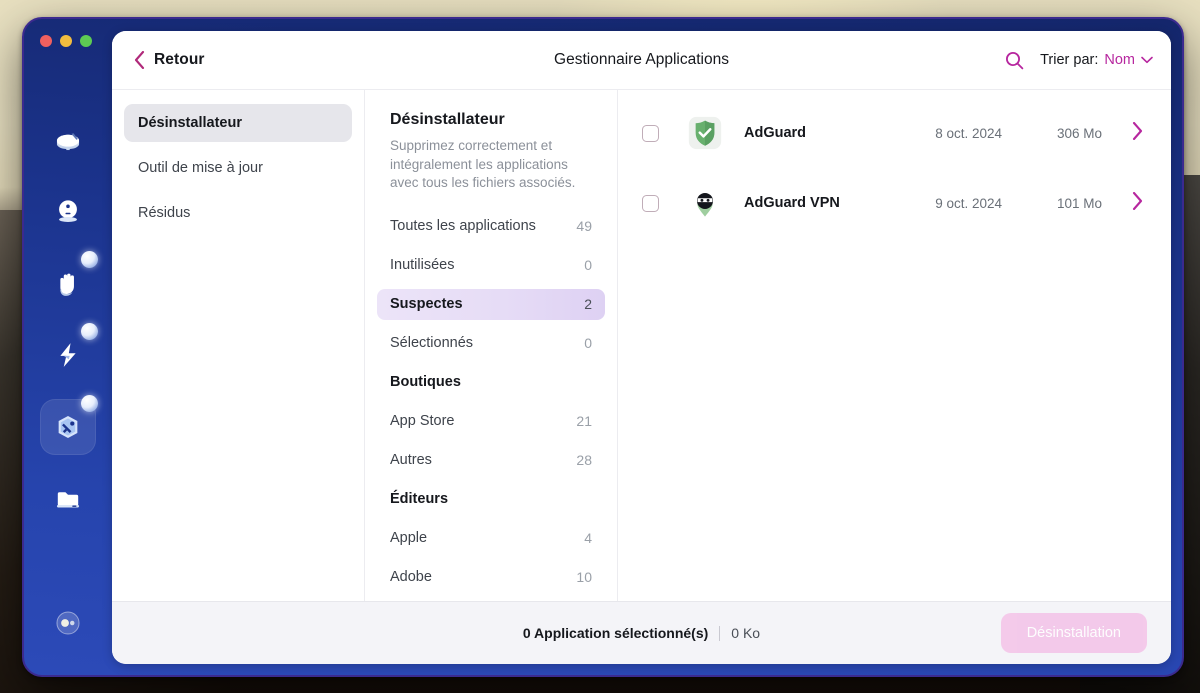 The height and width of the screenshot is (693, 1200). I want to click on dock-item-files, so click(68, 499).